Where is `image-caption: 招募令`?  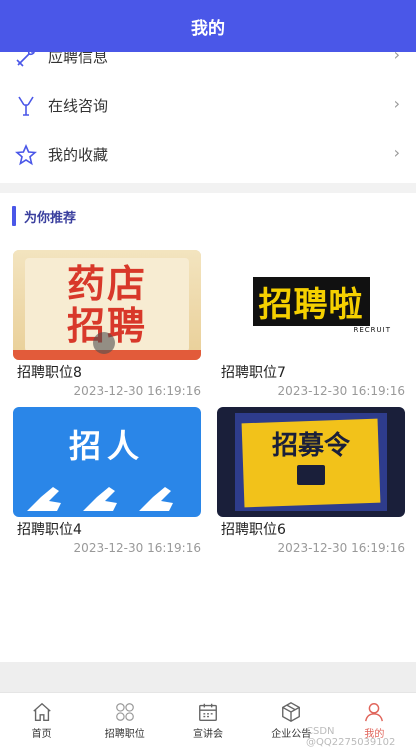 image-caption: 招募令 is located at coordinates (310, 446).